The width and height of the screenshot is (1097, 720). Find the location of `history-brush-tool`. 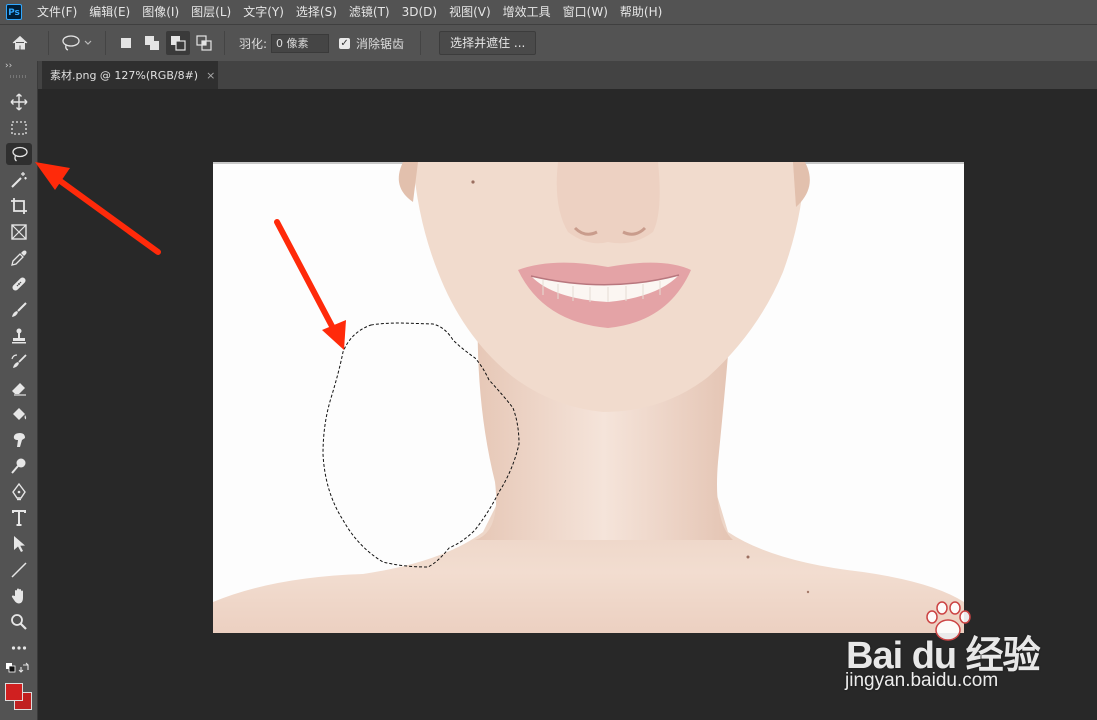

history-brush-tool is located at coordinates (19, 362).